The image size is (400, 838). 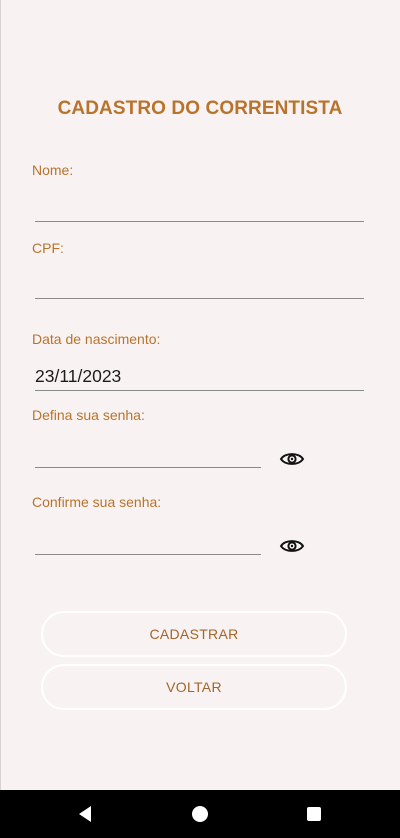 What do you see at coordinates (200, 108) in the screenshot?
I see `page-title: CADASTRO DO CORRENTISTA` at bounding box center [200, 108].